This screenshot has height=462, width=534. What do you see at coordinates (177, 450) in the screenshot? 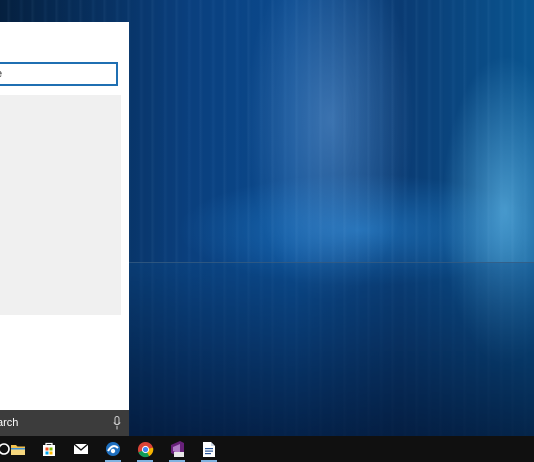
I see `visual-studio-icon` at bounding box center [177, 450].